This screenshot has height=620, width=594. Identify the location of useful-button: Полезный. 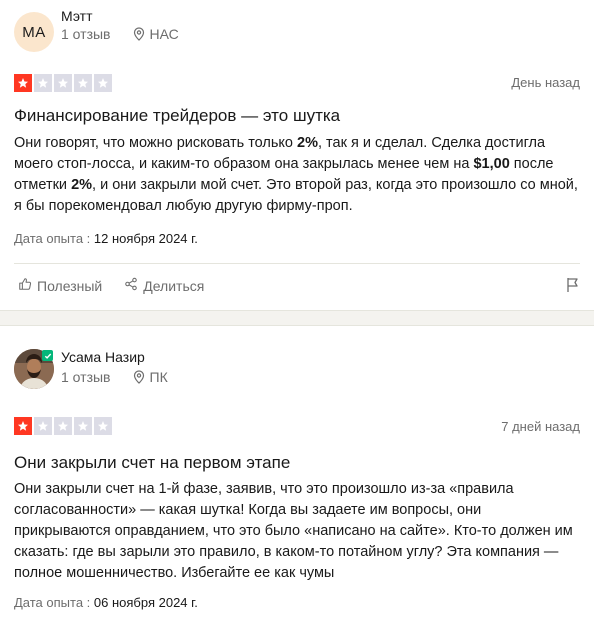
(60, 285).